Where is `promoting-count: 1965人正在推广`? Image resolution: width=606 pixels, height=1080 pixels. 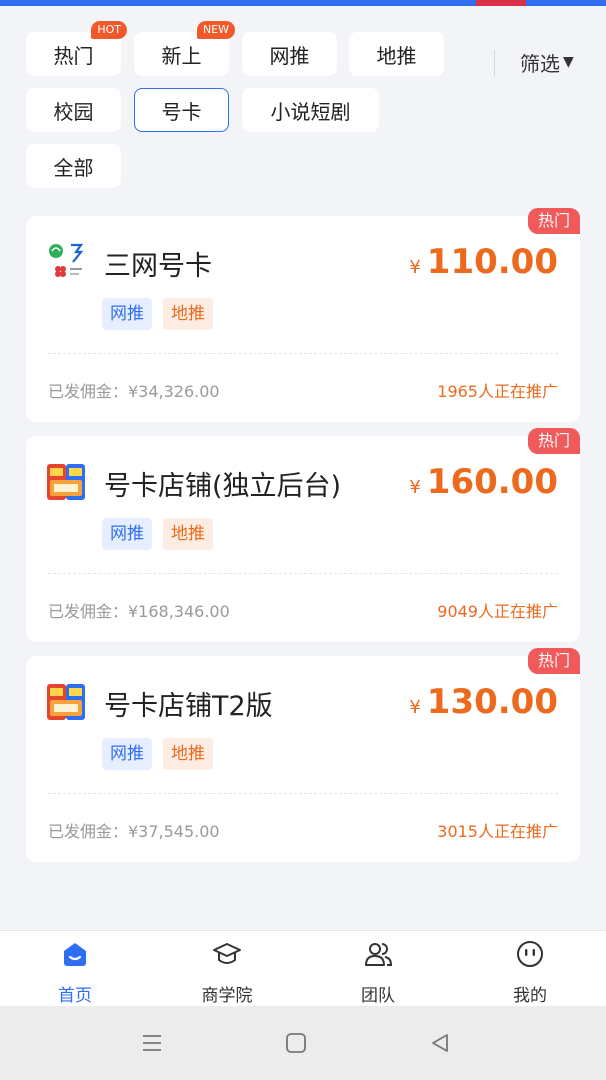 promoting-count: 1965人正在推广 is located at coordinates (497, 391).